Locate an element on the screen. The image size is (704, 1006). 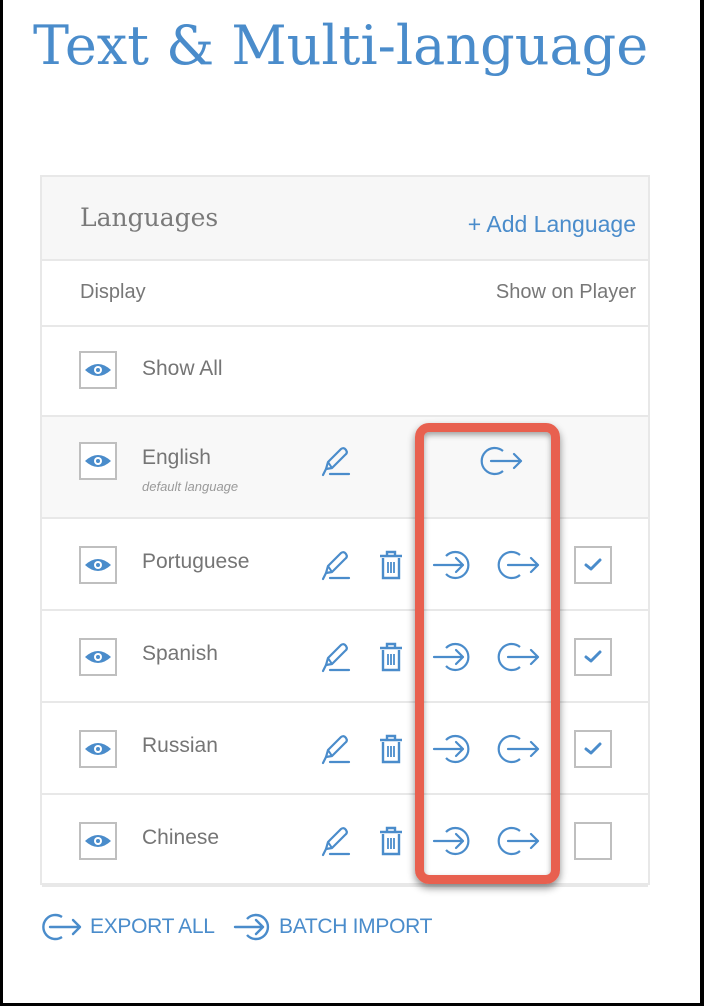
panel-header: Languages + Add Language is located at coordinates (345, 219).